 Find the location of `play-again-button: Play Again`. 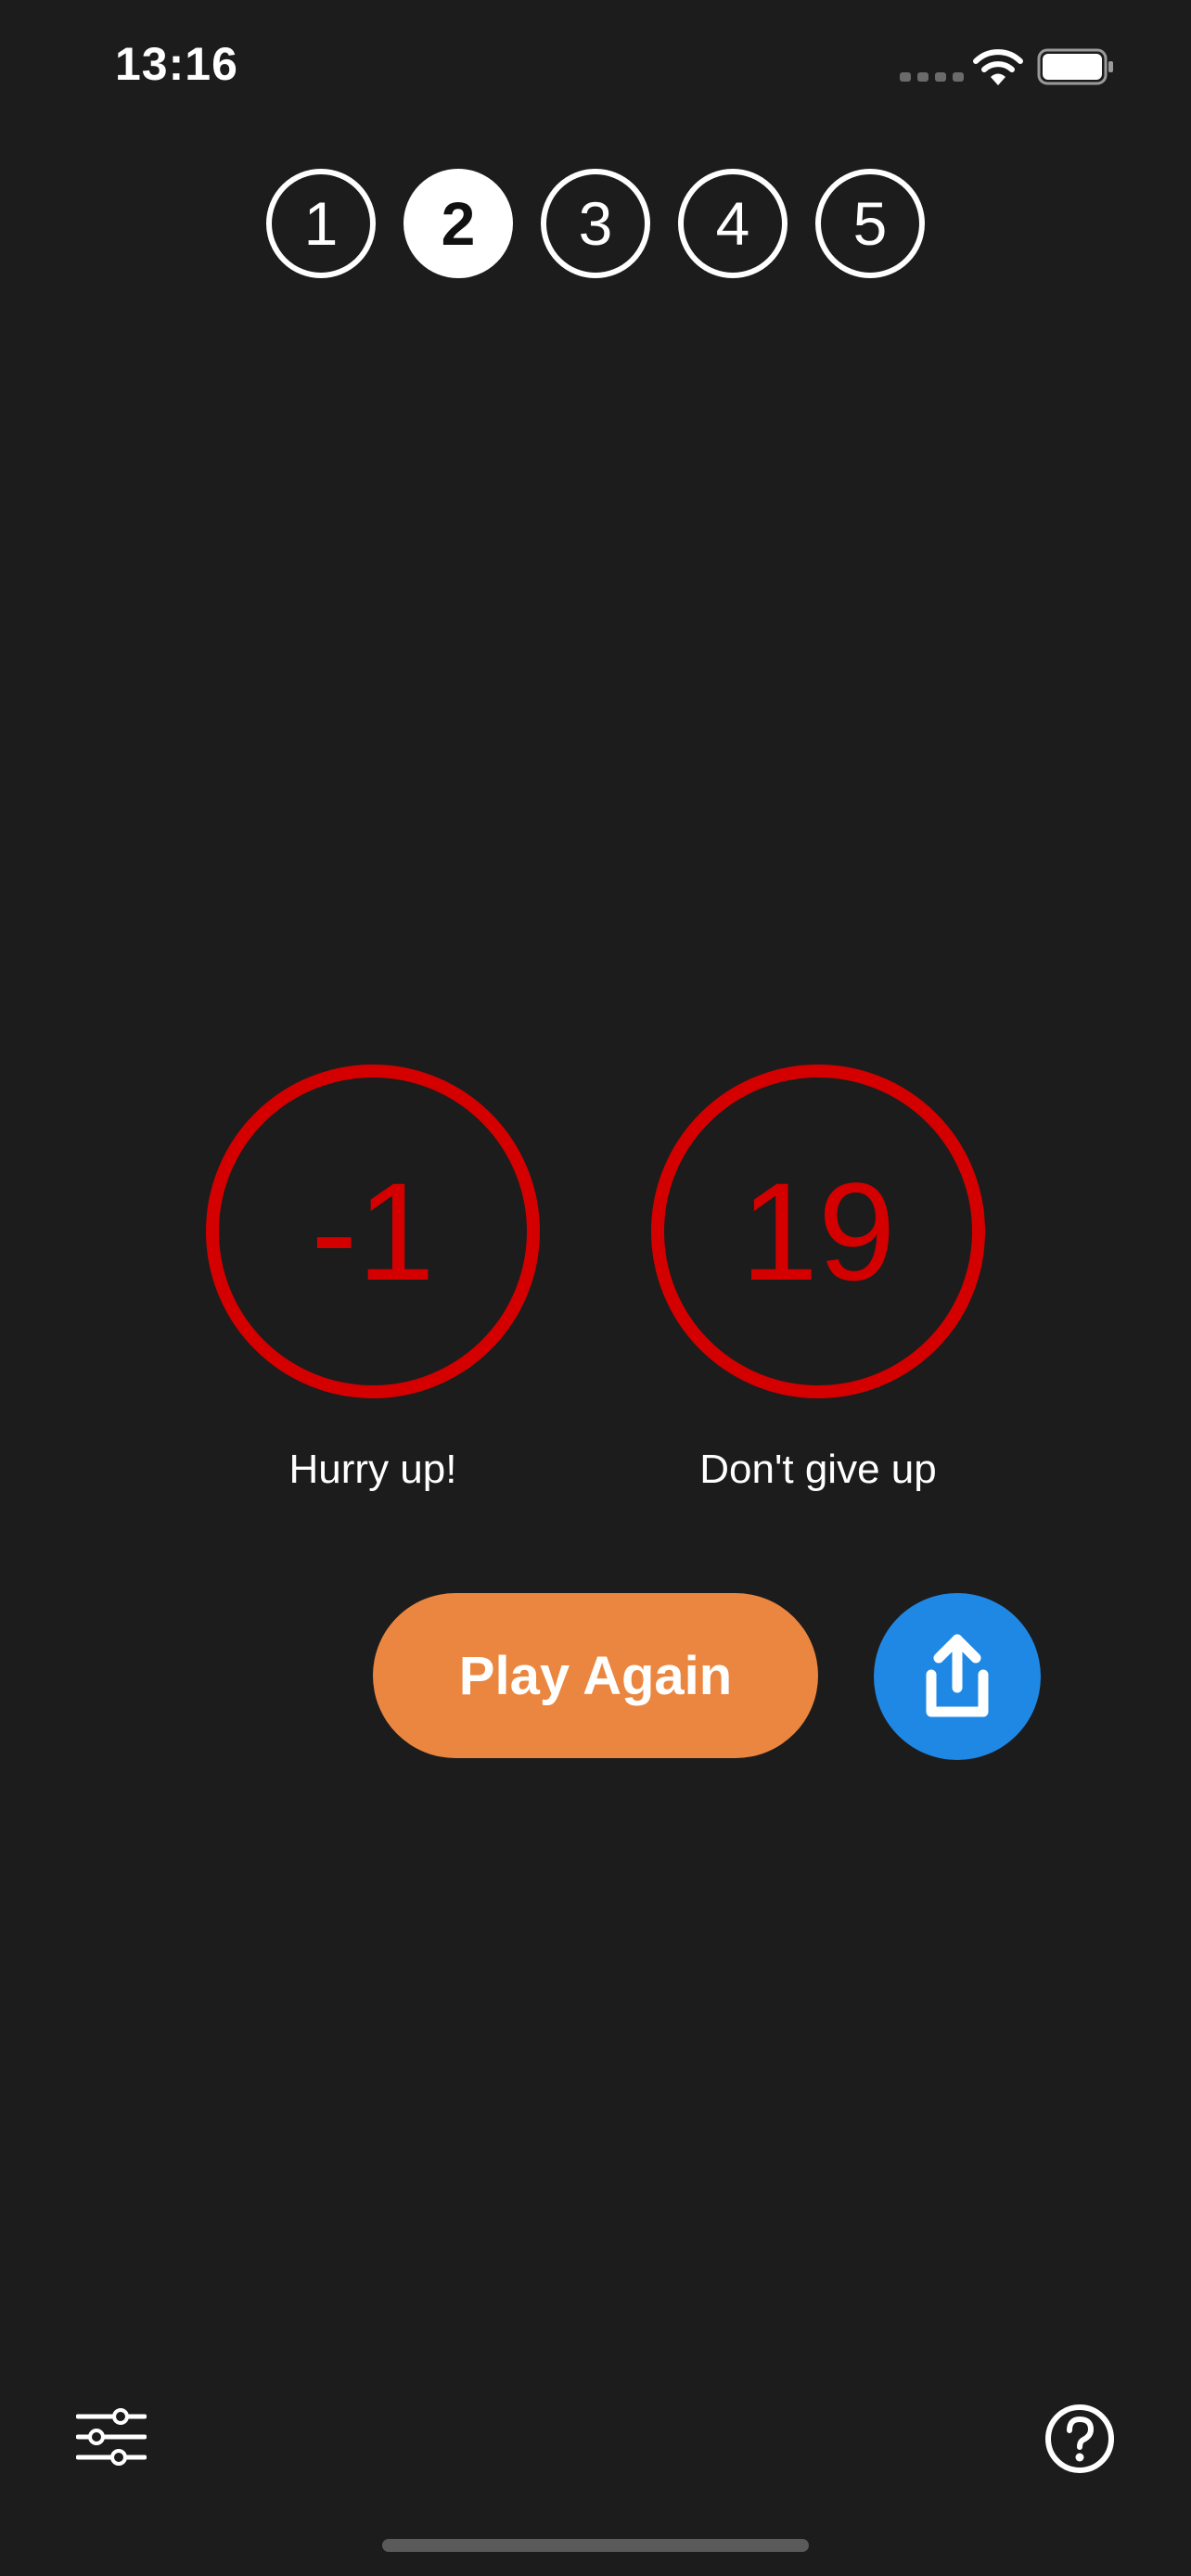

play-again-button: Play Again is located at coordinates (595, 1675).